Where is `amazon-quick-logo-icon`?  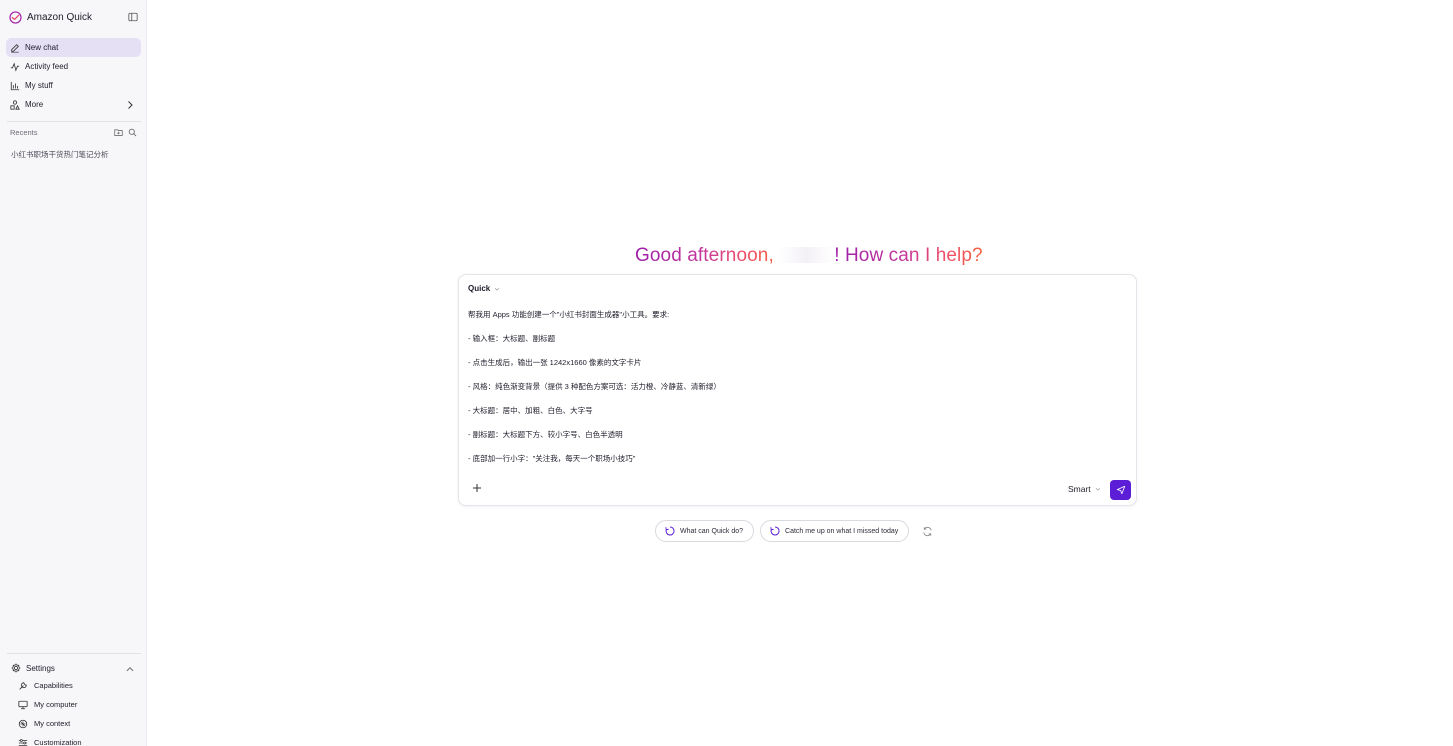 amazon-quick-logo-icon is located at coordinates (15, 17).